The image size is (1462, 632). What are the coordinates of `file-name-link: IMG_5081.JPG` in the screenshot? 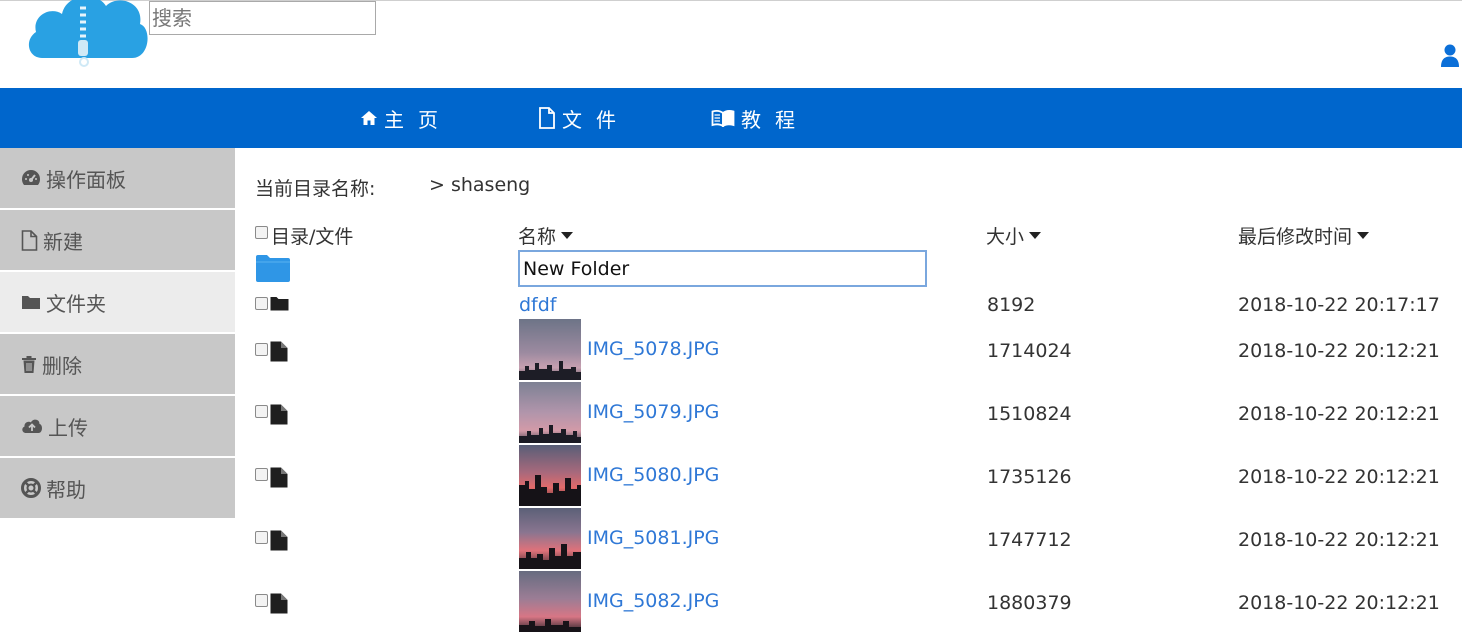 It's located at (653, 538).